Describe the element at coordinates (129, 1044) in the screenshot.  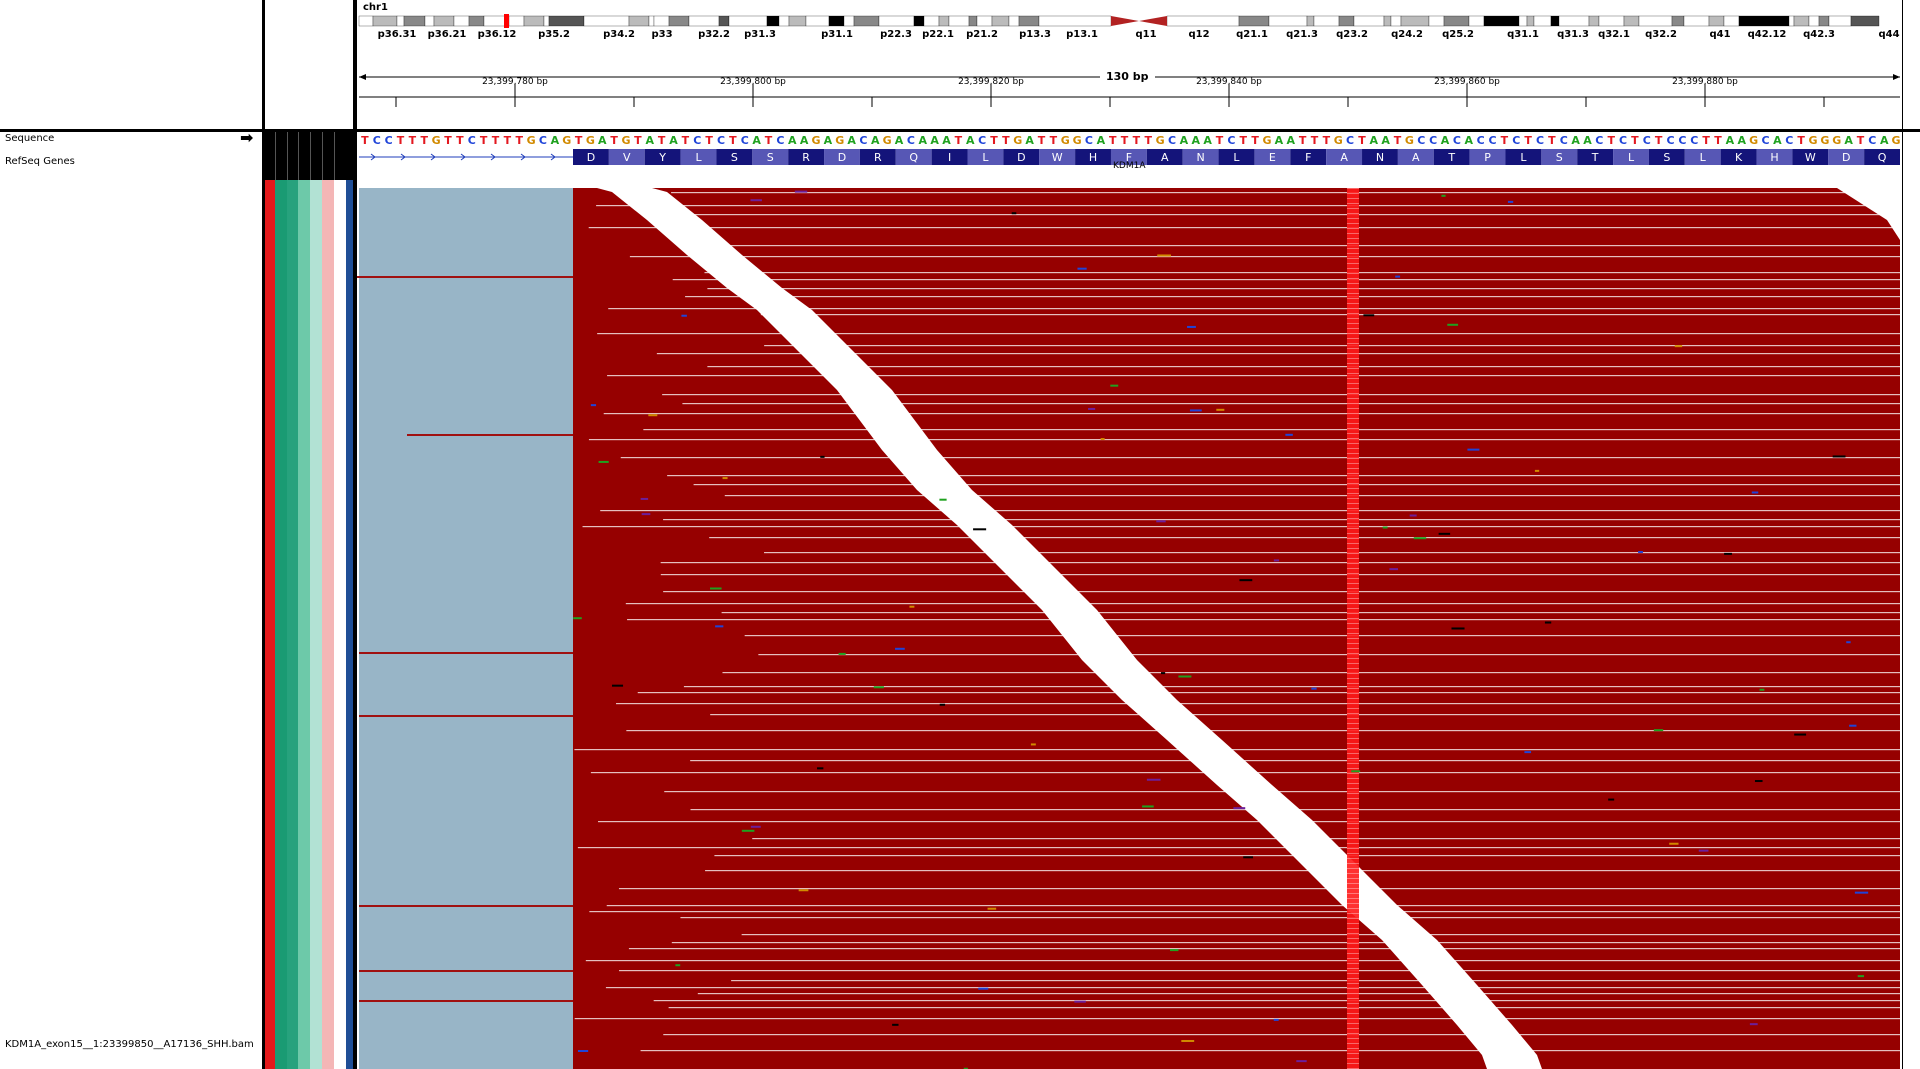
I see `track-name-bam: KDM1A_exon15__1:23399850__A17136_SHH.bam` at that location.